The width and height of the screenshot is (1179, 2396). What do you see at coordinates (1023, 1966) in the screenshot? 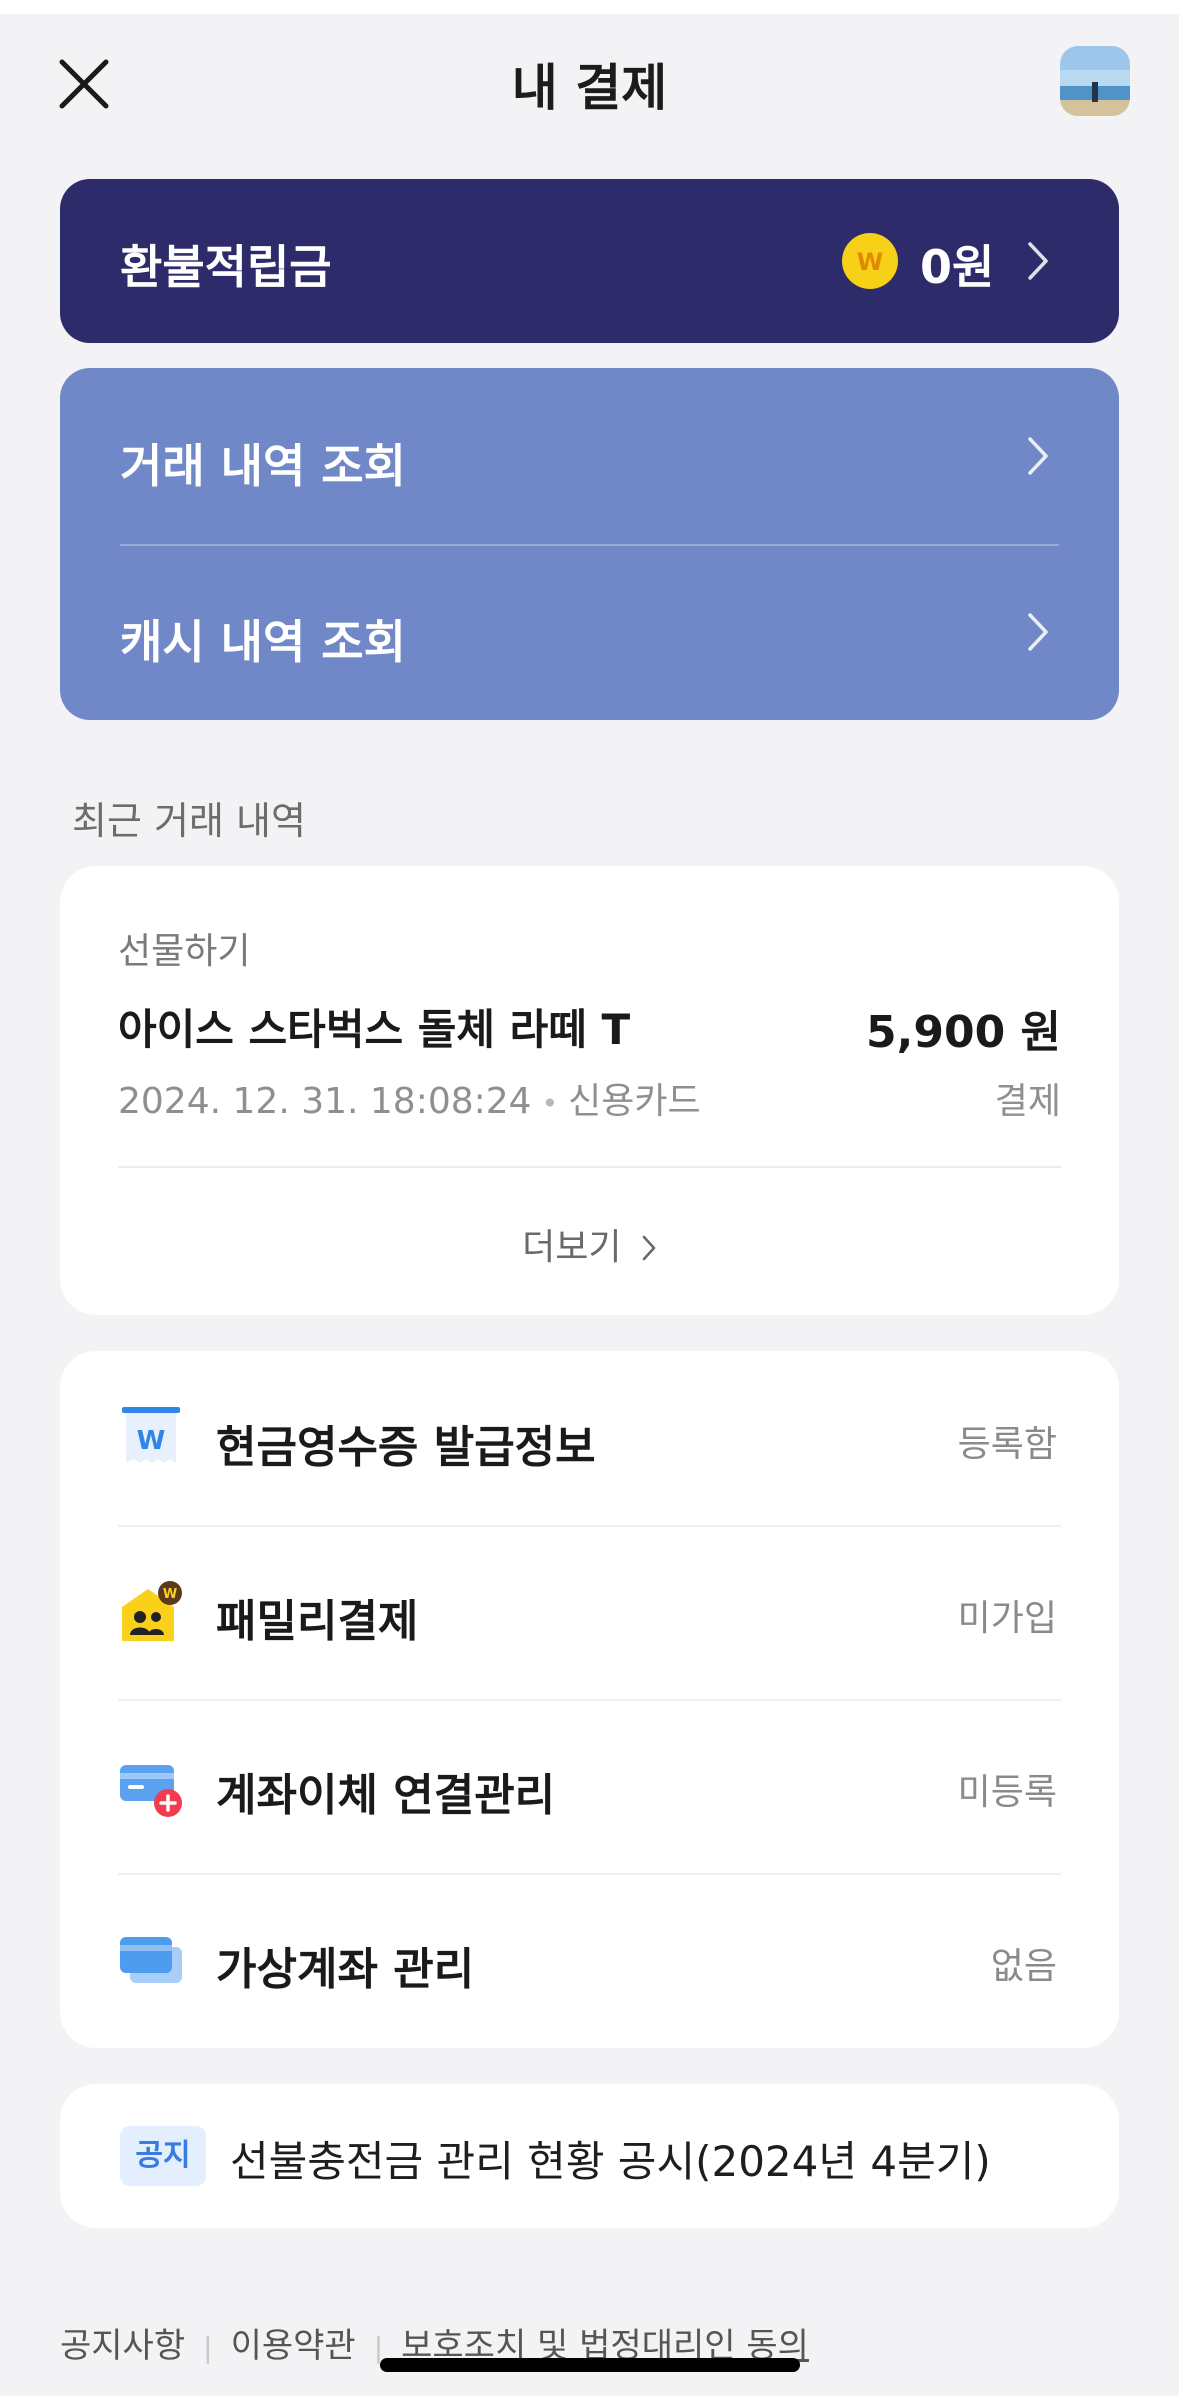
I see `virtual-account-status: 없음` at bounding box center [1023, 1966].